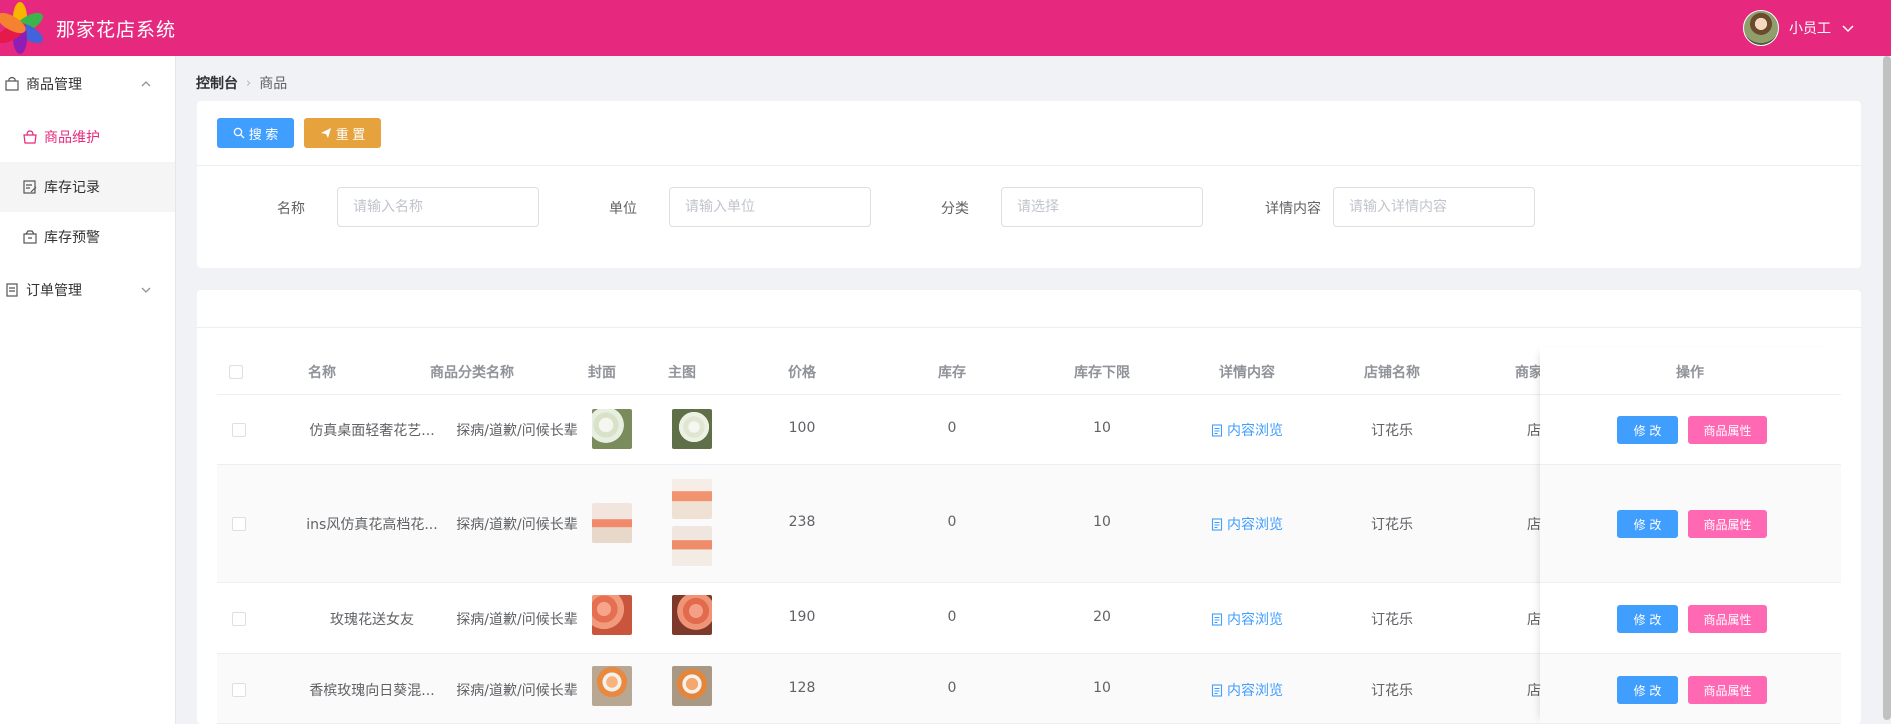  Describe the element at coordinates (802, 522) in the screenshot. I see `cell-price: 238` at that location.